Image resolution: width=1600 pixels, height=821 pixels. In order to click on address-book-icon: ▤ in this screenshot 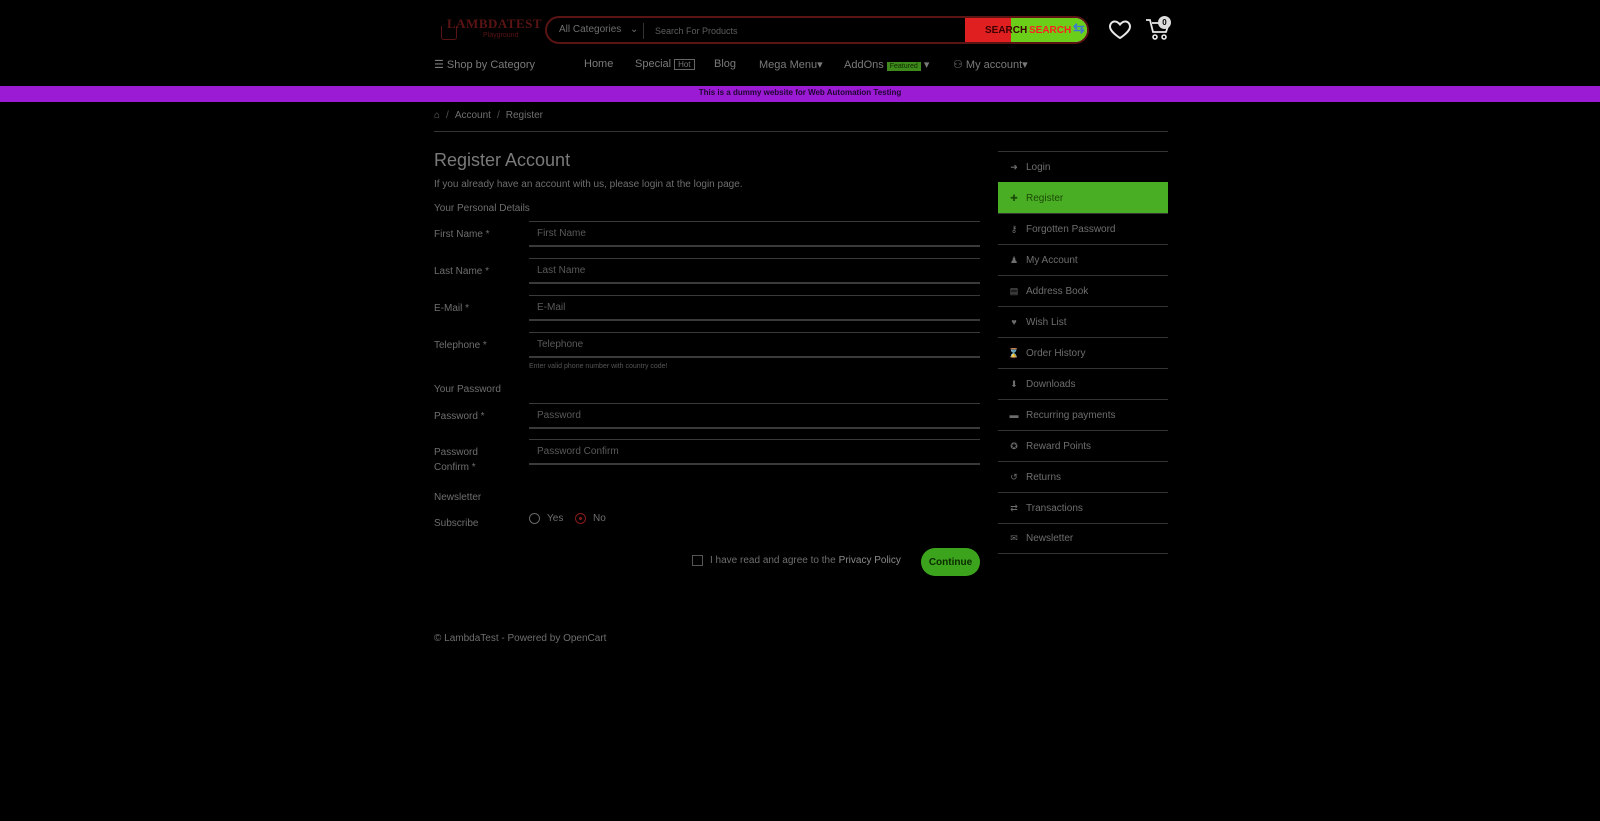, I will do `click(1014, 290)`.